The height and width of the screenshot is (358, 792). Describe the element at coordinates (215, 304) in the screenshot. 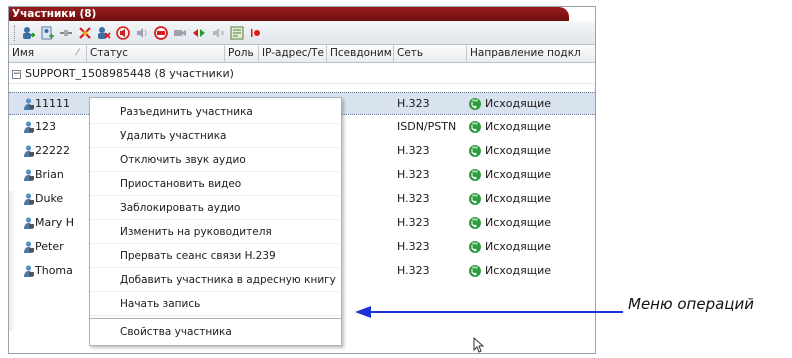

I see `menu-item-start-recording: Начать запись` at that location.